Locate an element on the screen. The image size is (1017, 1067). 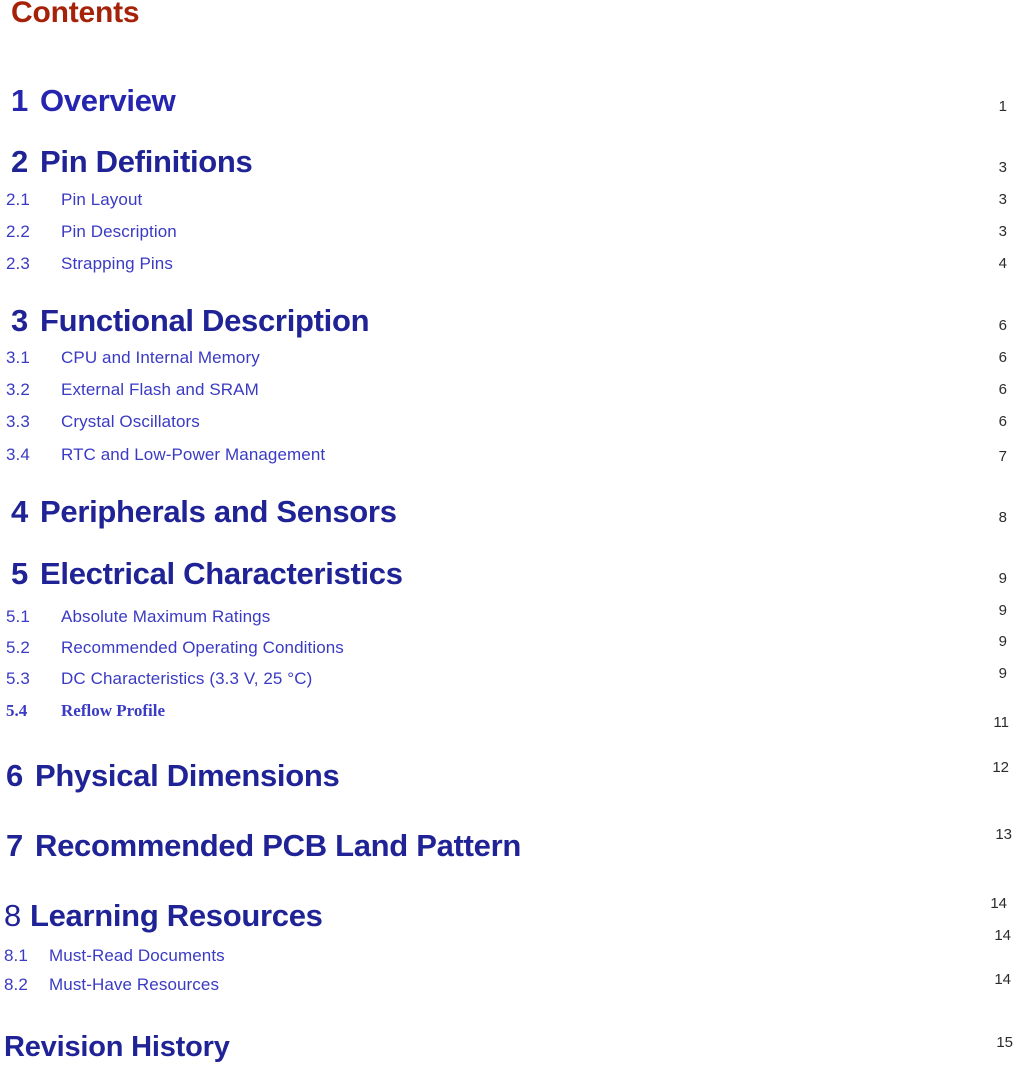
toc-entry-link: Revision History is located at coordinates (117, 1047).